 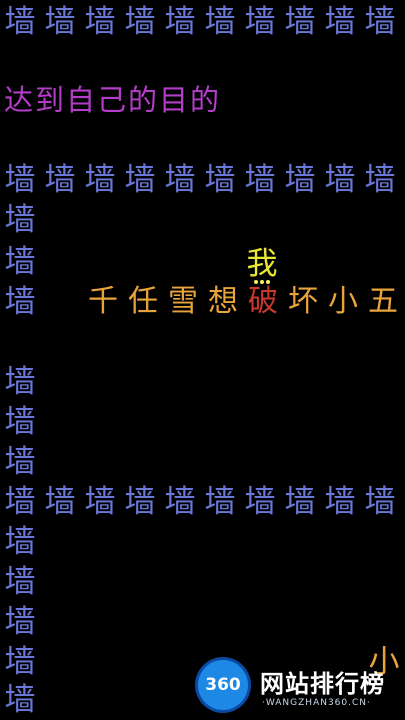 I want to click on goal-text: 达到自己的目的, so click(x=113, y=100).